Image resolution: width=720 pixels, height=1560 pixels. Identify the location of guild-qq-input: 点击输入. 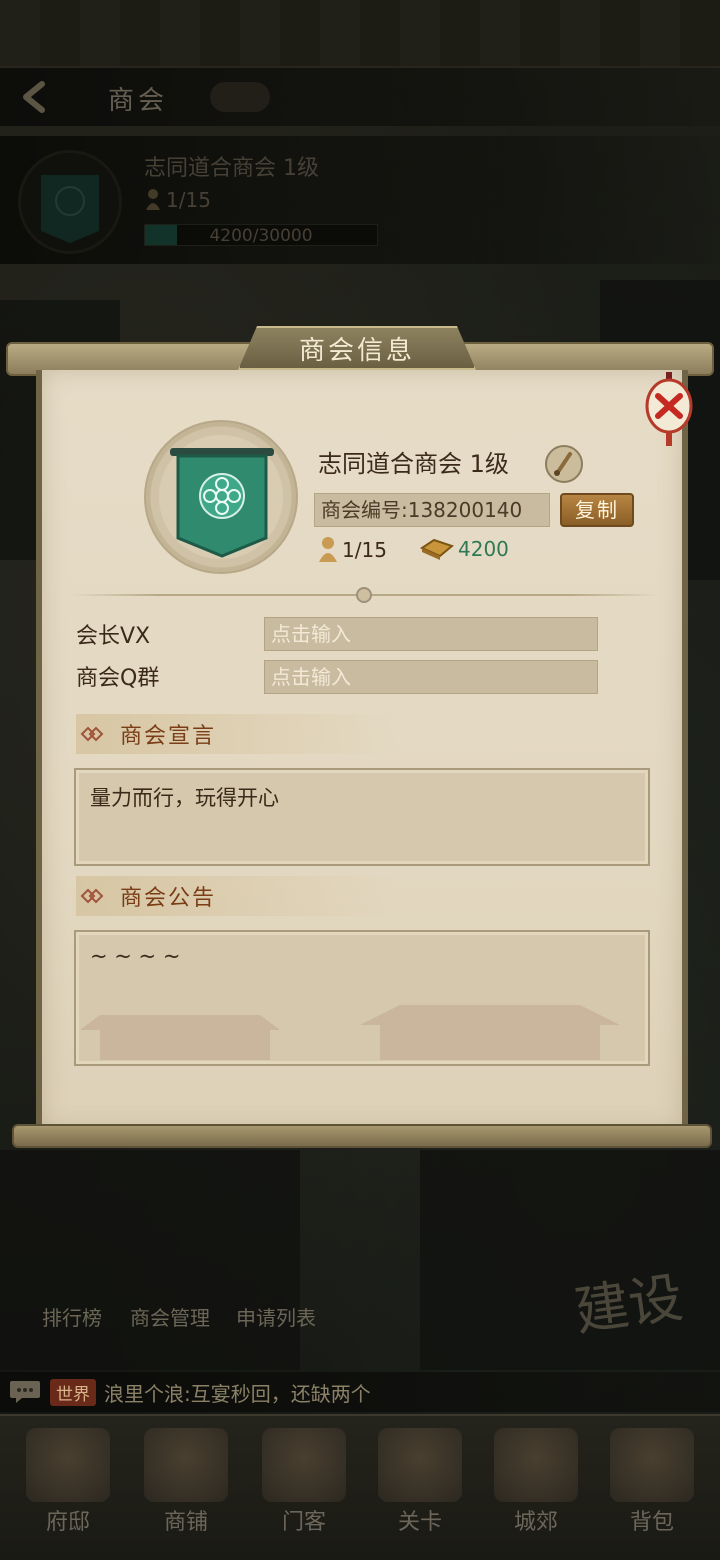
(431, 677).